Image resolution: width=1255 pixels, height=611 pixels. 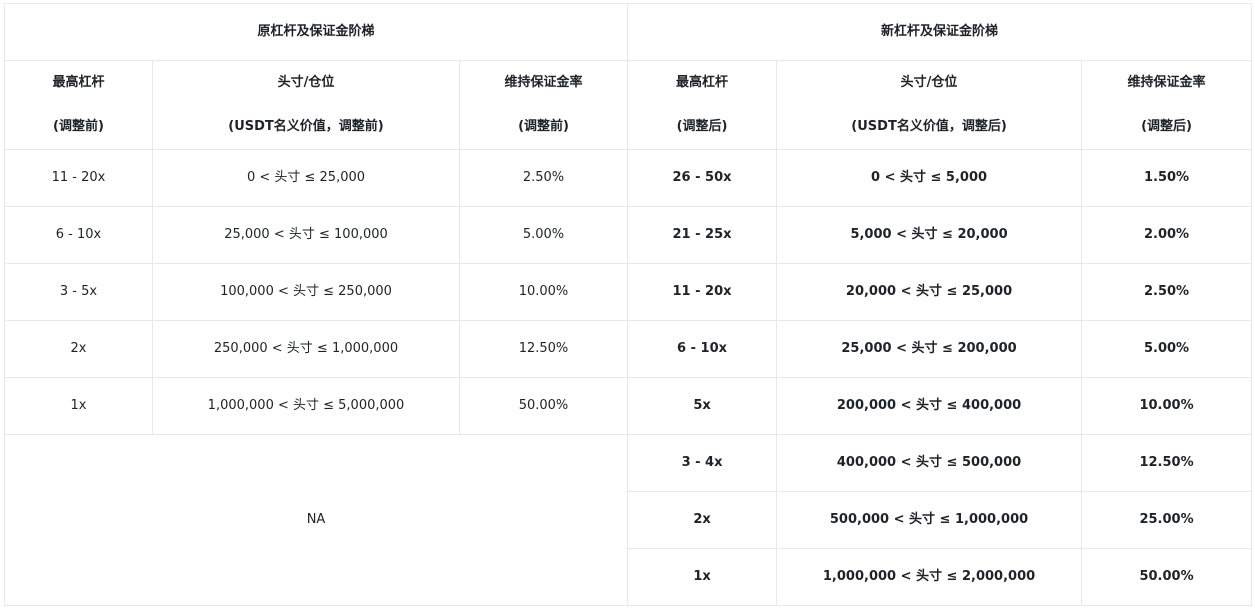 I want to click on new-margin-header: 维持保证金率 (调整后), so click(x=1167, y=105).